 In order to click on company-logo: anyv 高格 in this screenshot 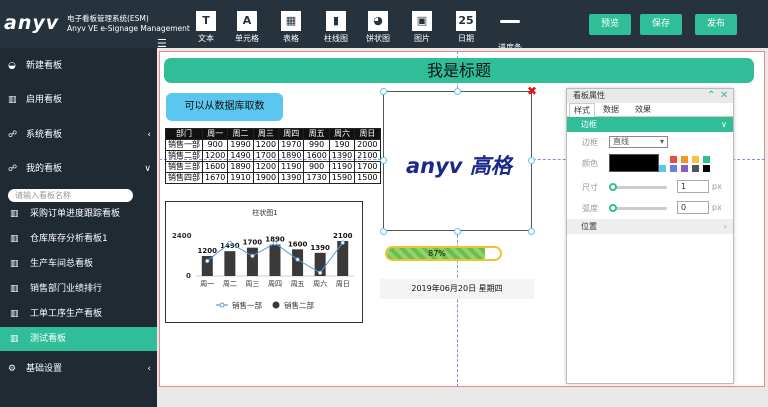, I will do `click(459, 166)`.